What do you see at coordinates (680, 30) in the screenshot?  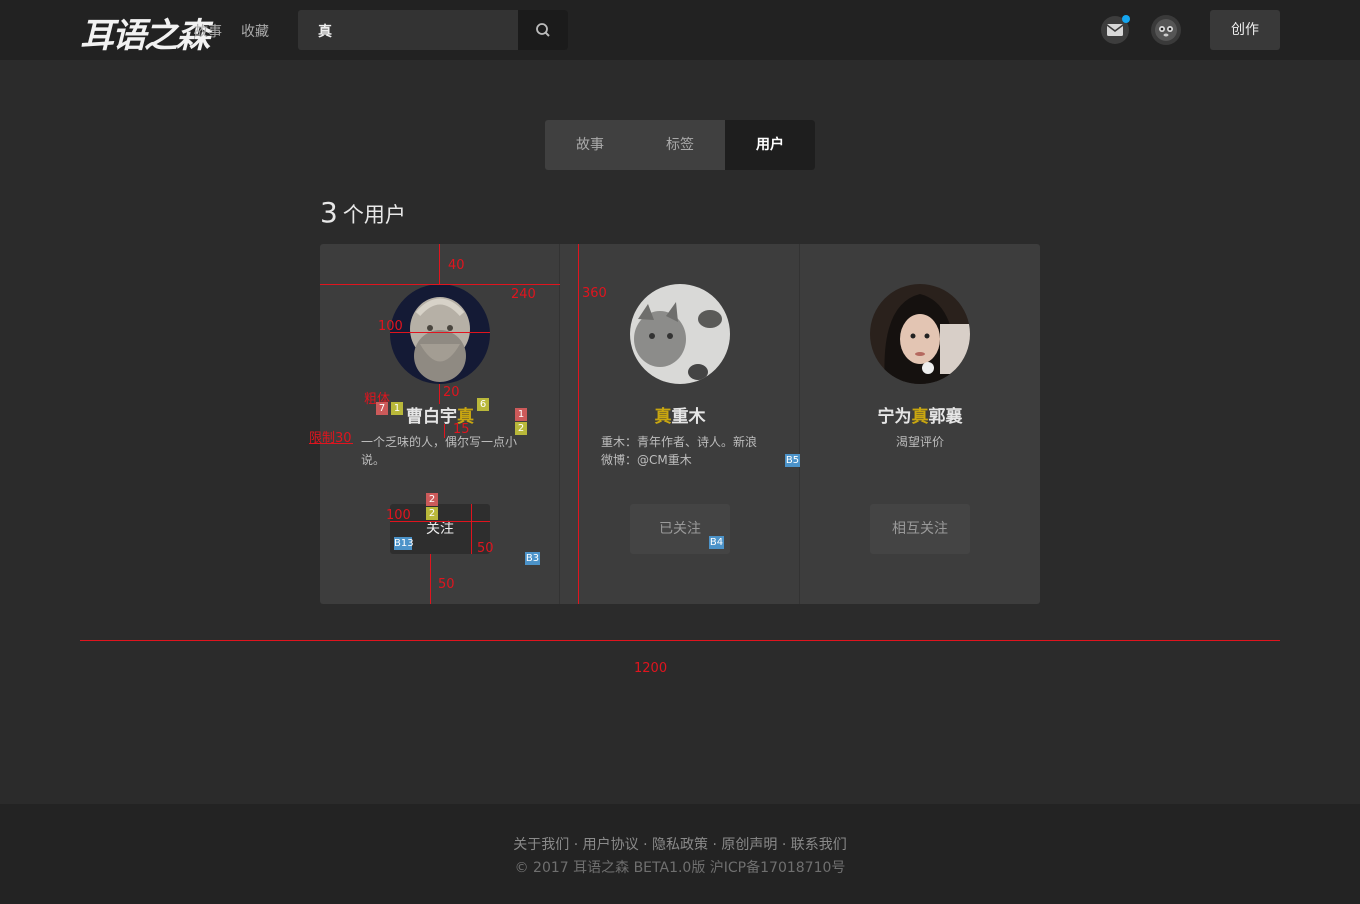 I see `top-header: 耳语之森 故事 收藏 真 创作` at bounding box center [680, 30].